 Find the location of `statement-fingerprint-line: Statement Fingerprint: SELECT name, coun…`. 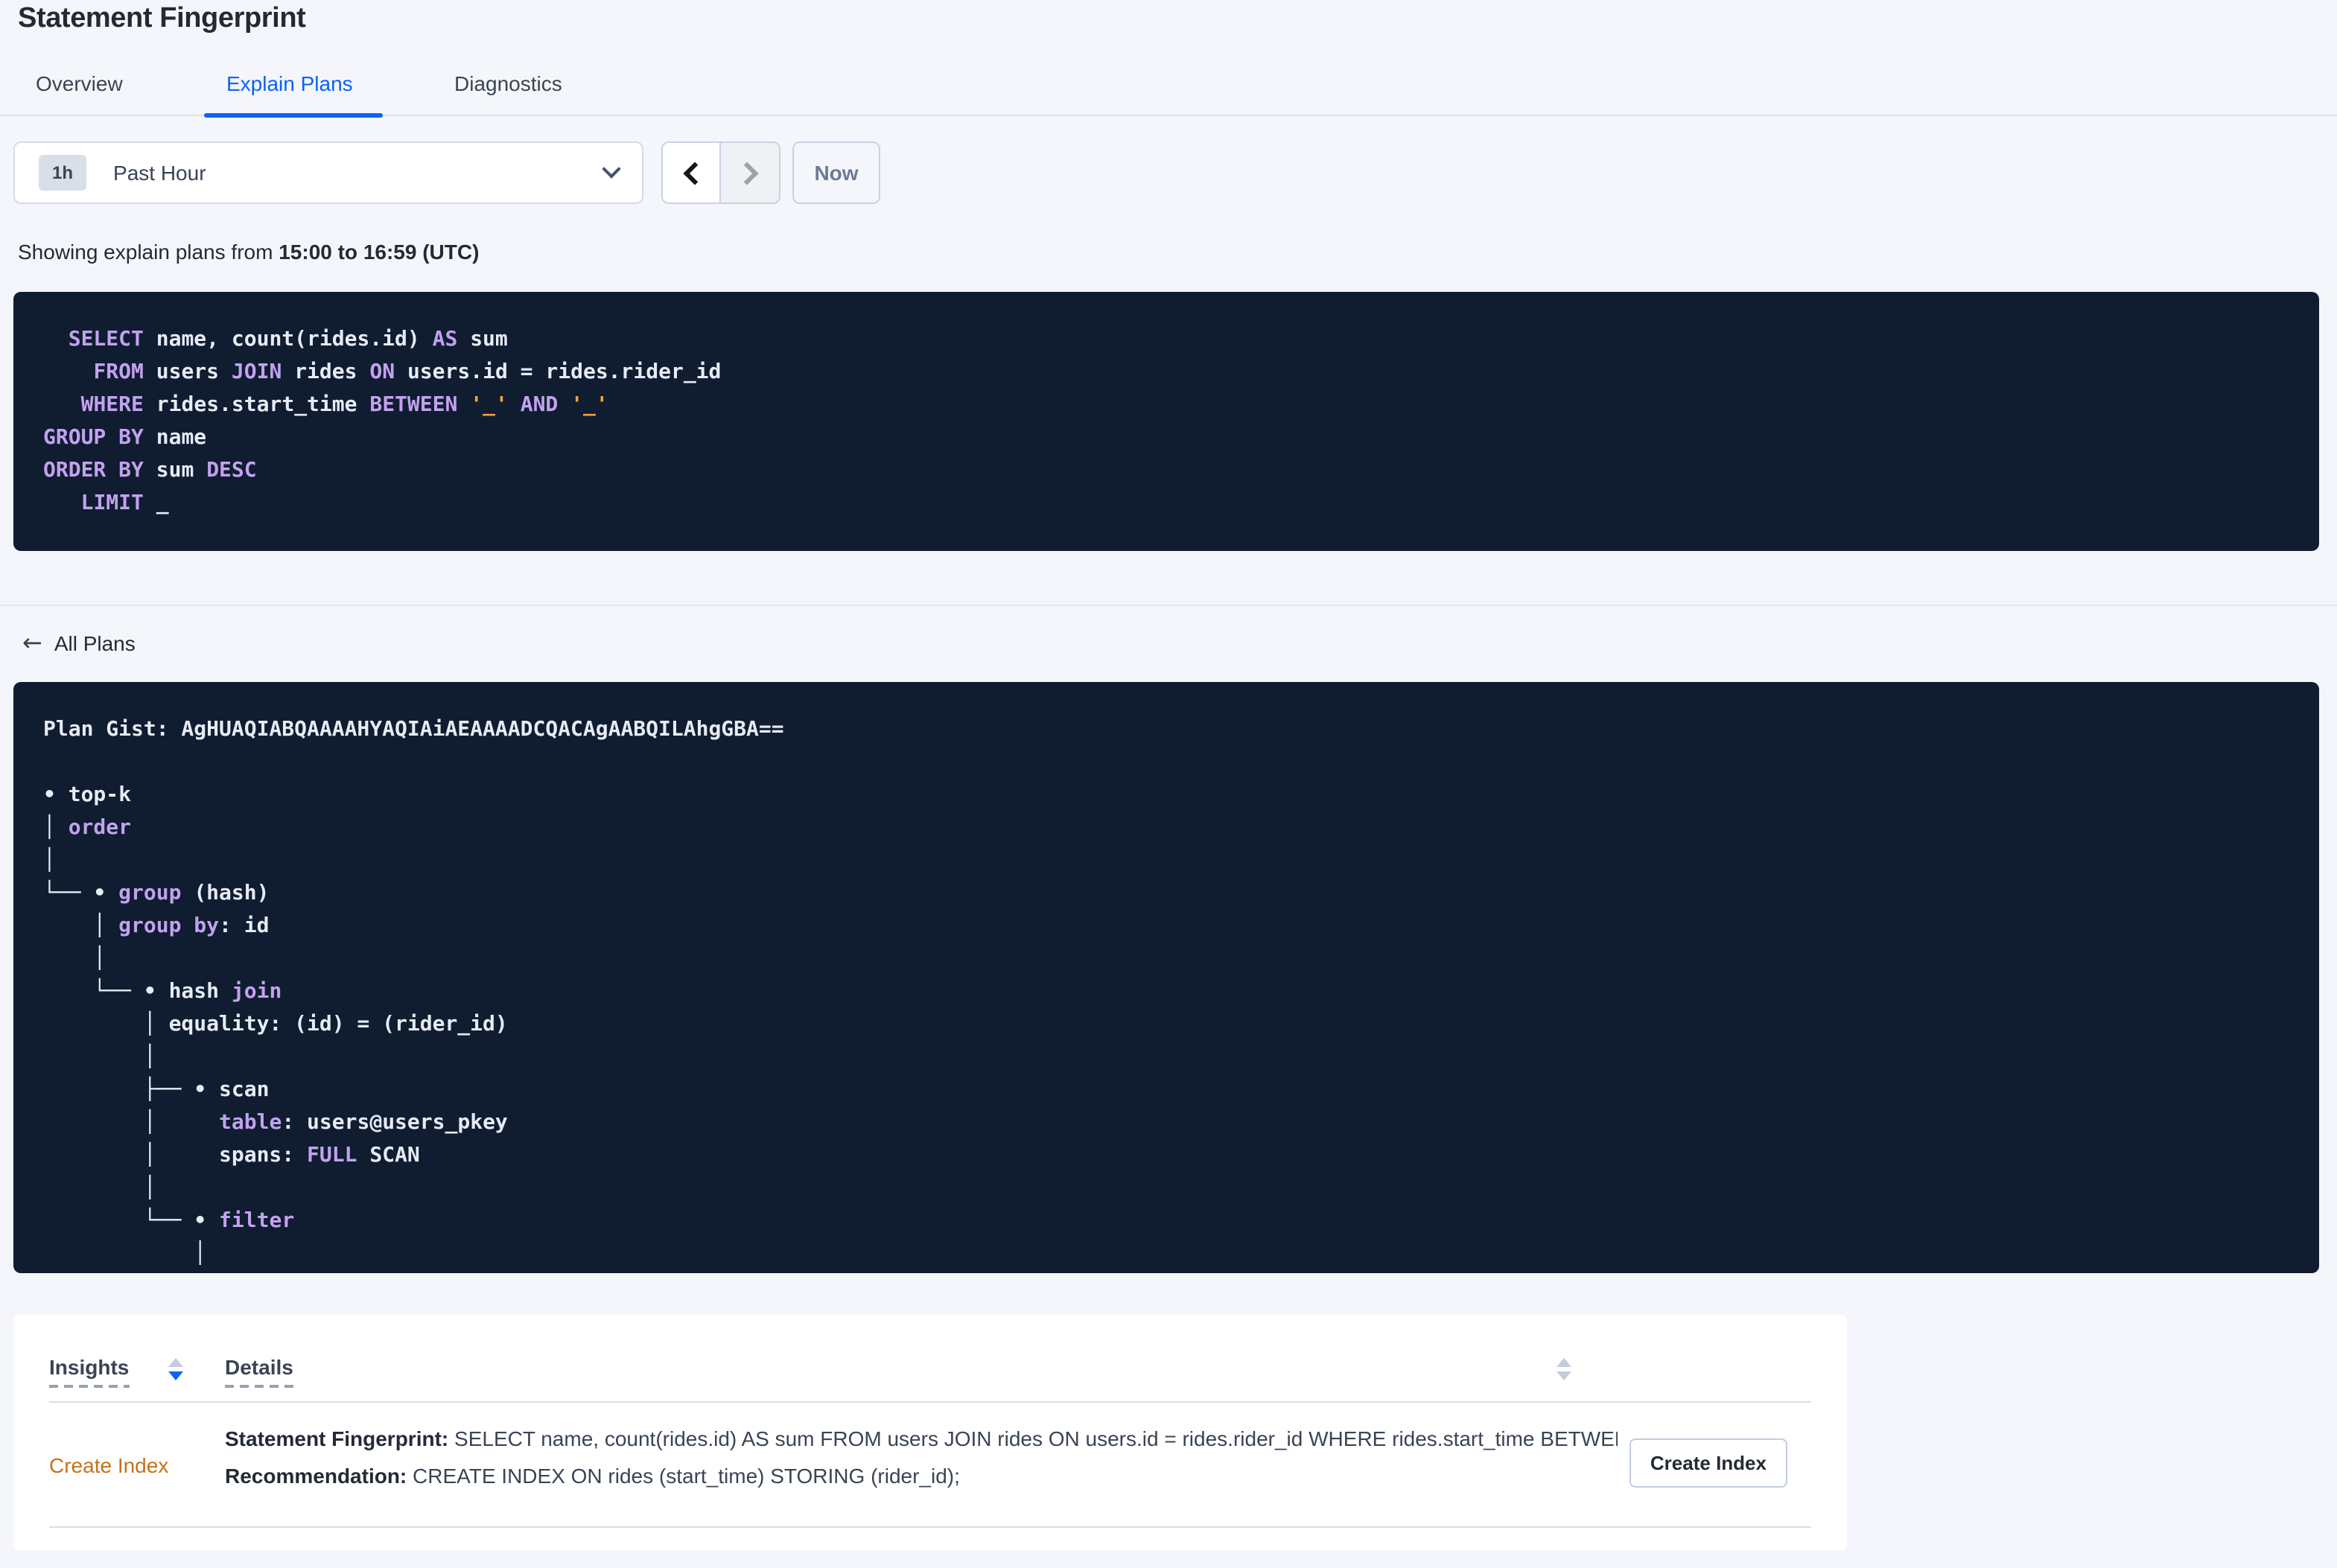

statement-fingerprint-line: Statement Fingerprint: SELECT name, coun… is located at coordinates (922, 1439).